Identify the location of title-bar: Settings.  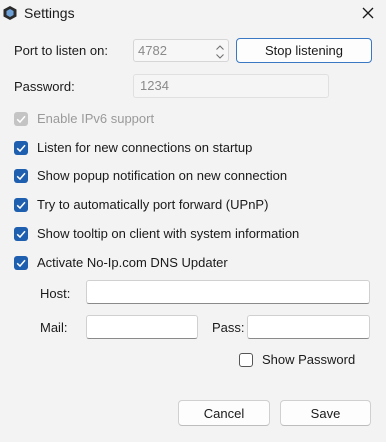
(193, 14).